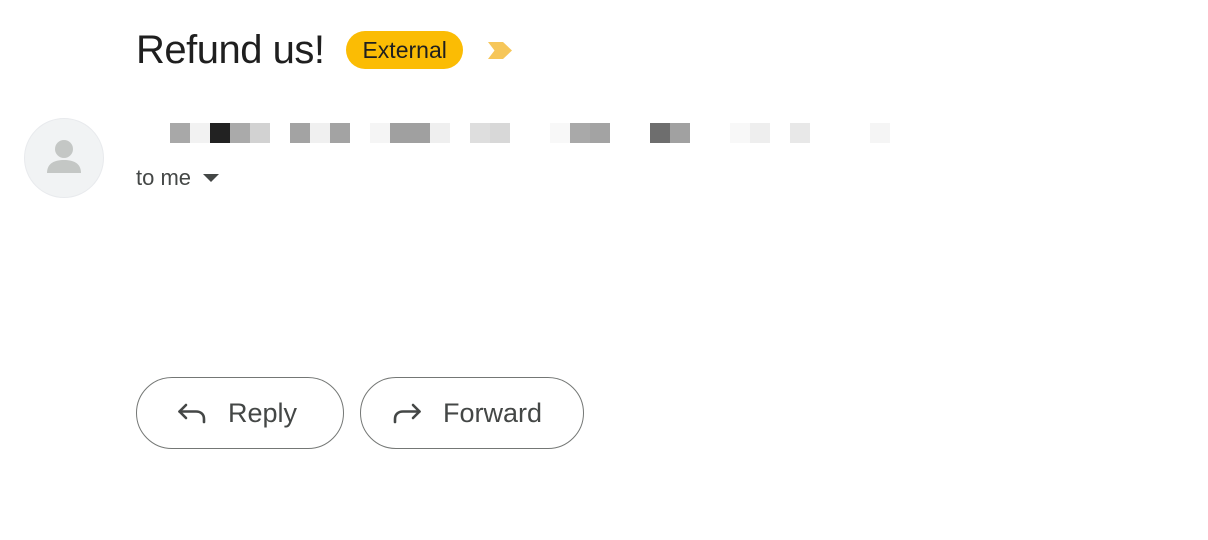 The image size is (1208, 540). I want to click on email-subject: Refund us!, so click(230, 50).